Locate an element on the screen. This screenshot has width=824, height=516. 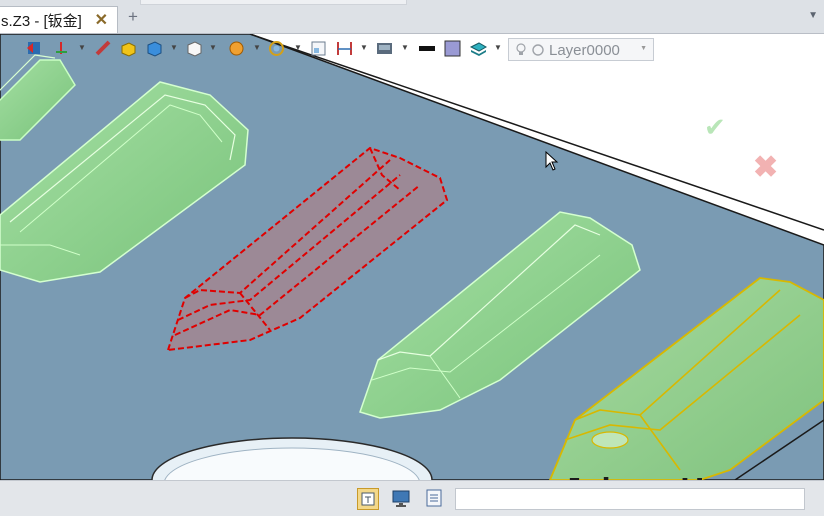
sphere-orange-icon is located at coordinates (236, 48).